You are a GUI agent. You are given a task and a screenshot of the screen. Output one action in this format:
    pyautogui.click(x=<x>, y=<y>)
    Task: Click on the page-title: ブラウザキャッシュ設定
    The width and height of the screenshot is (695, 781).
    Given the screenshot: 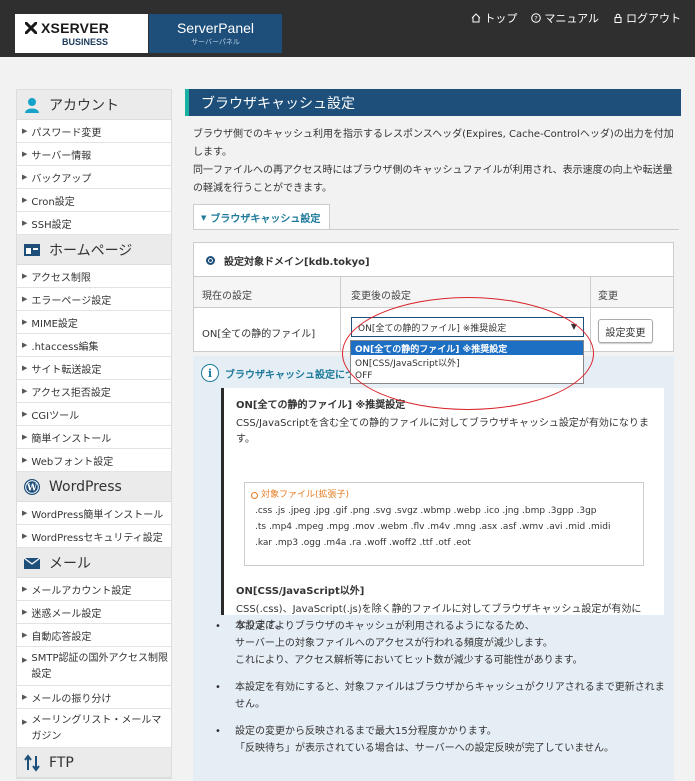 What is the action you would take?
    pyautogui.click(x=433, y=102)
    